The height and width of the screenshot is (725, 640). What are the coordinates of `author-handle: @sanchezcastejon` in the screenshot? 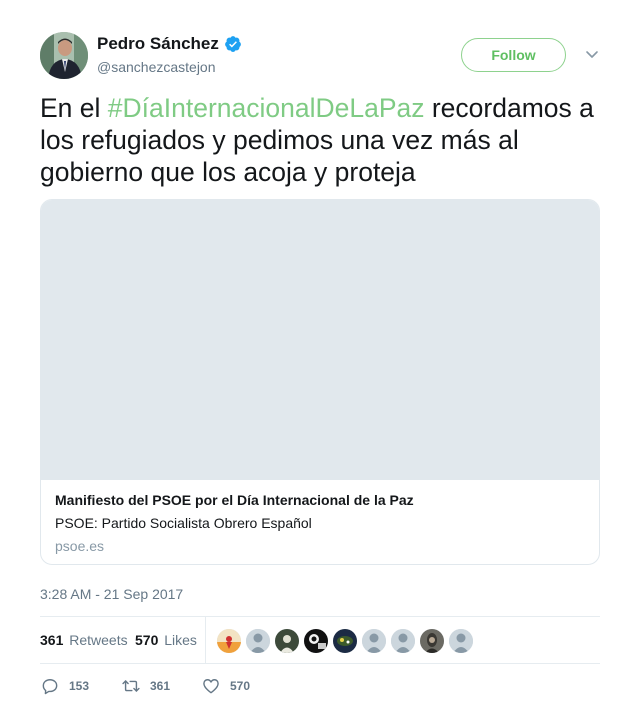 It's located at (156, 67).